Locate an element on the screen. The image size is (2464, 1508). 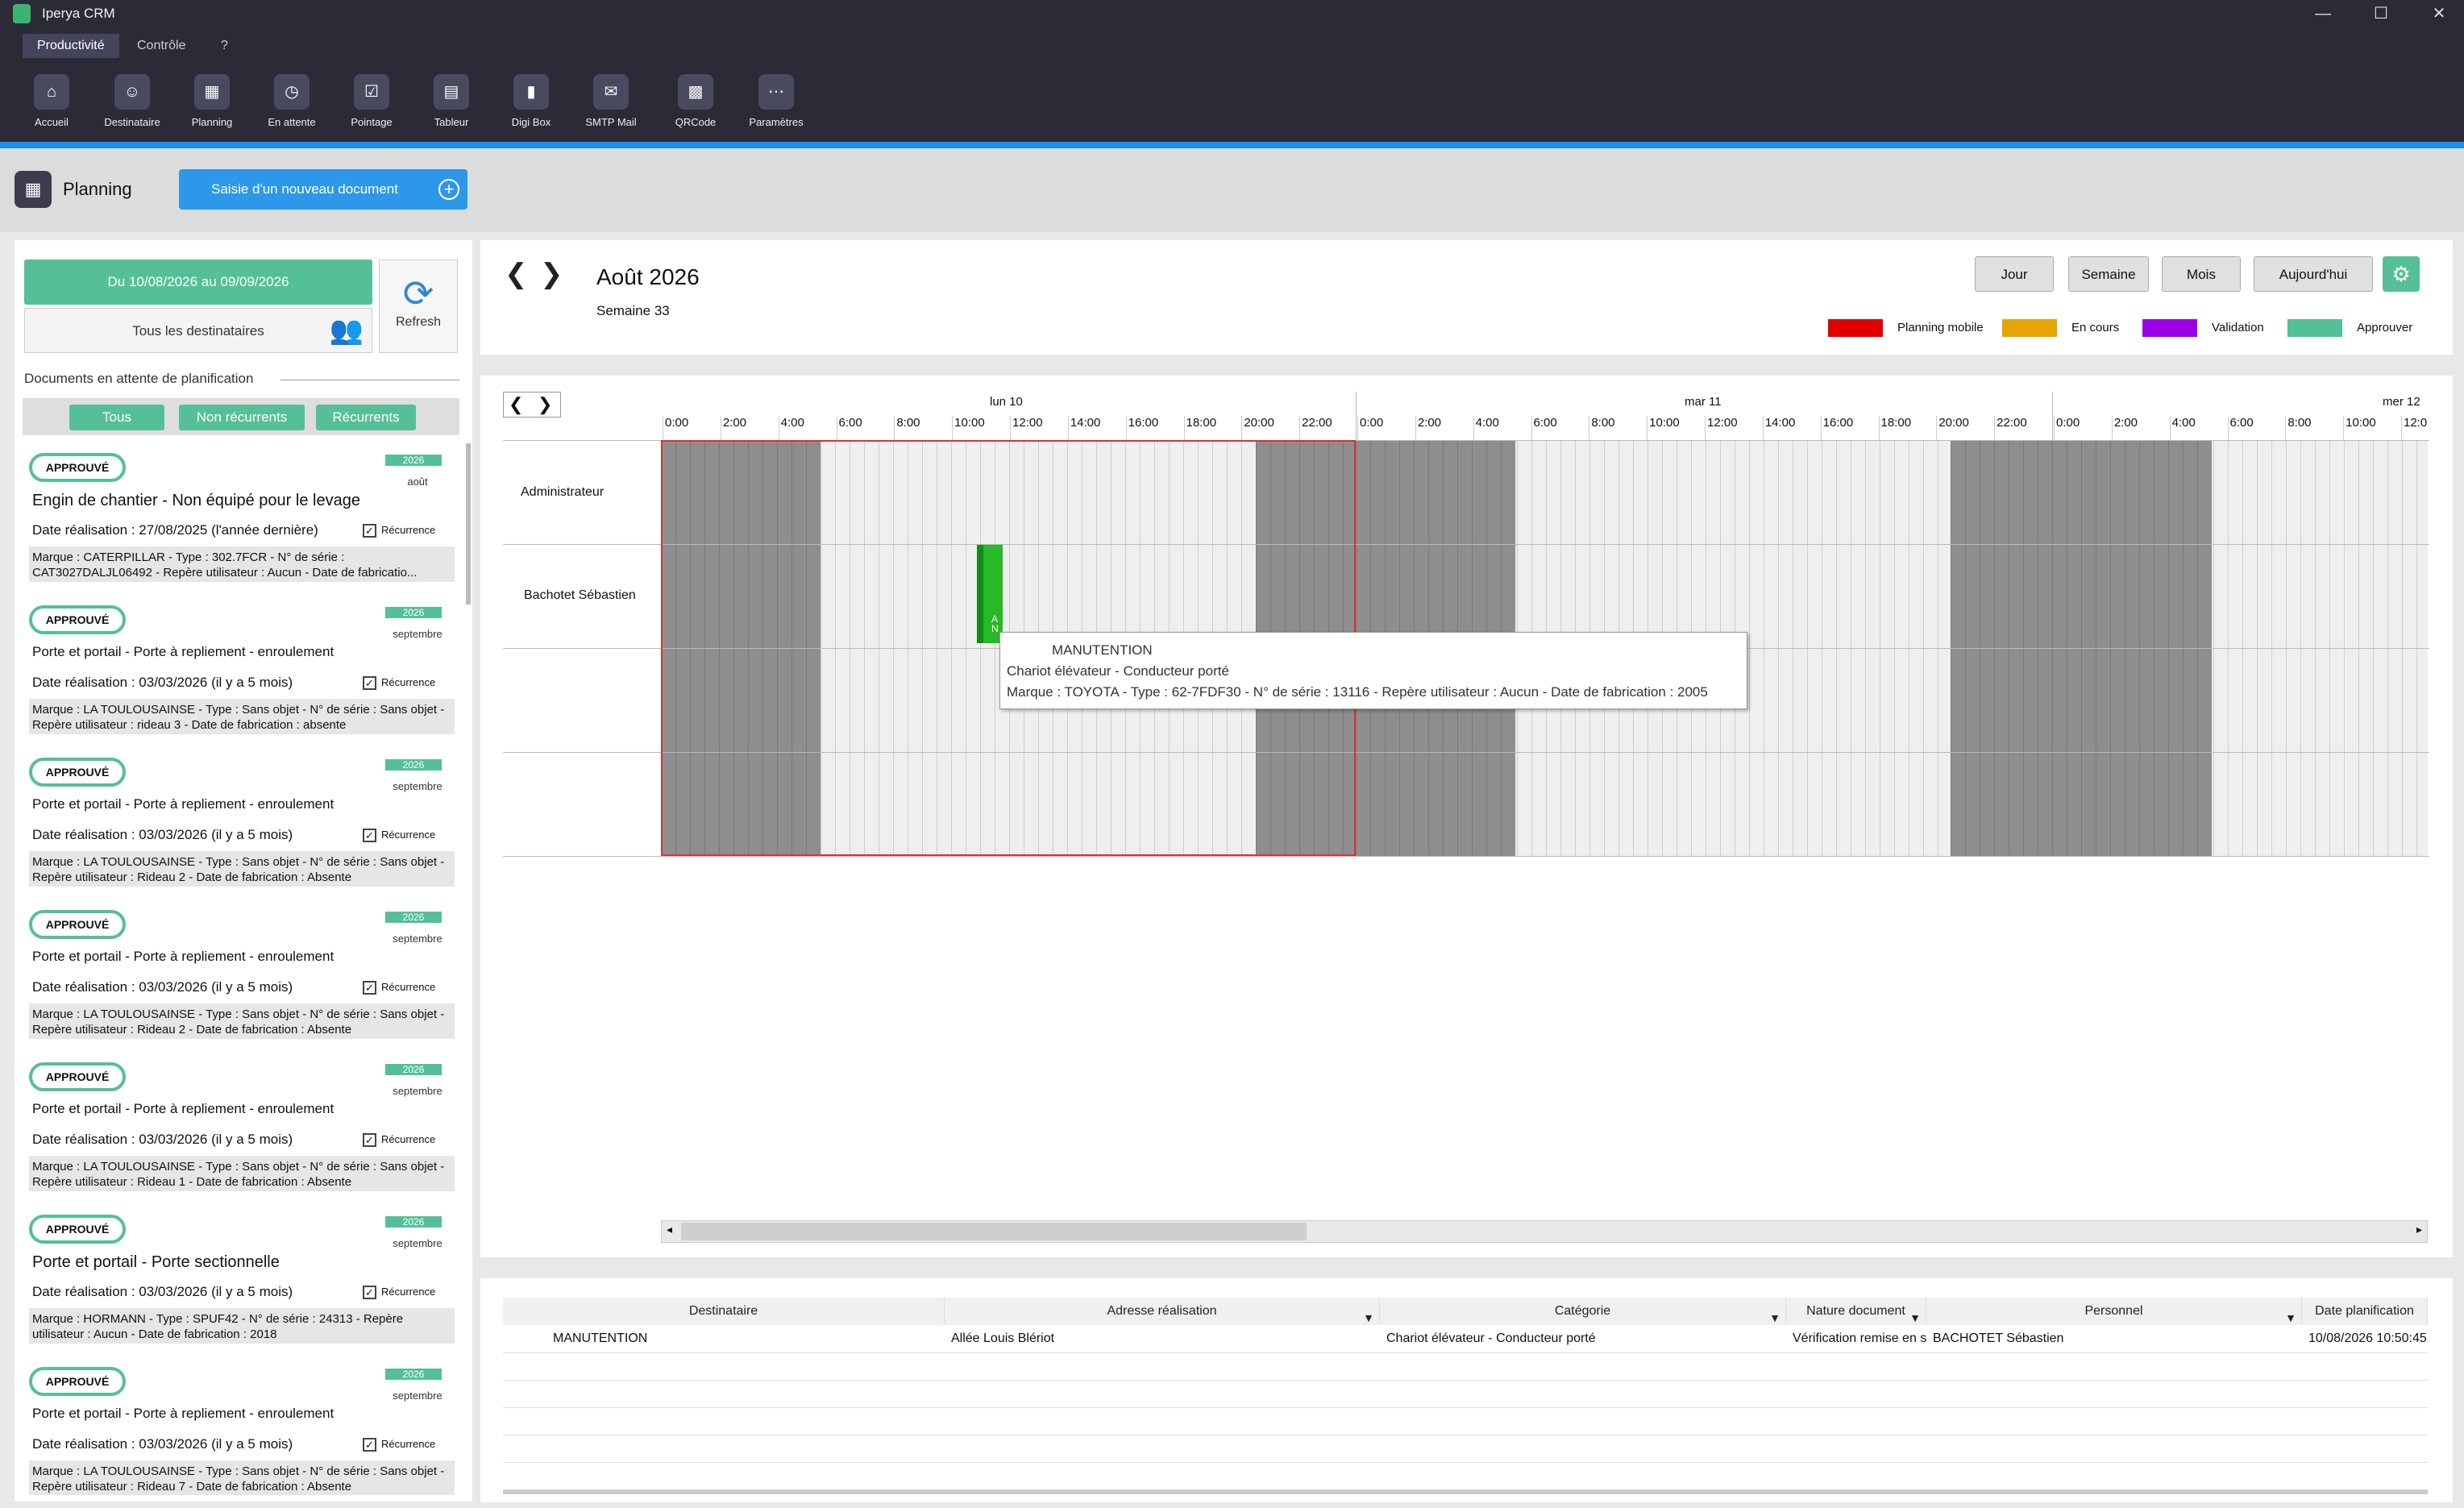
cell-personnel: BACHOTET Sébastien is located at coordinates (2114, 1339).